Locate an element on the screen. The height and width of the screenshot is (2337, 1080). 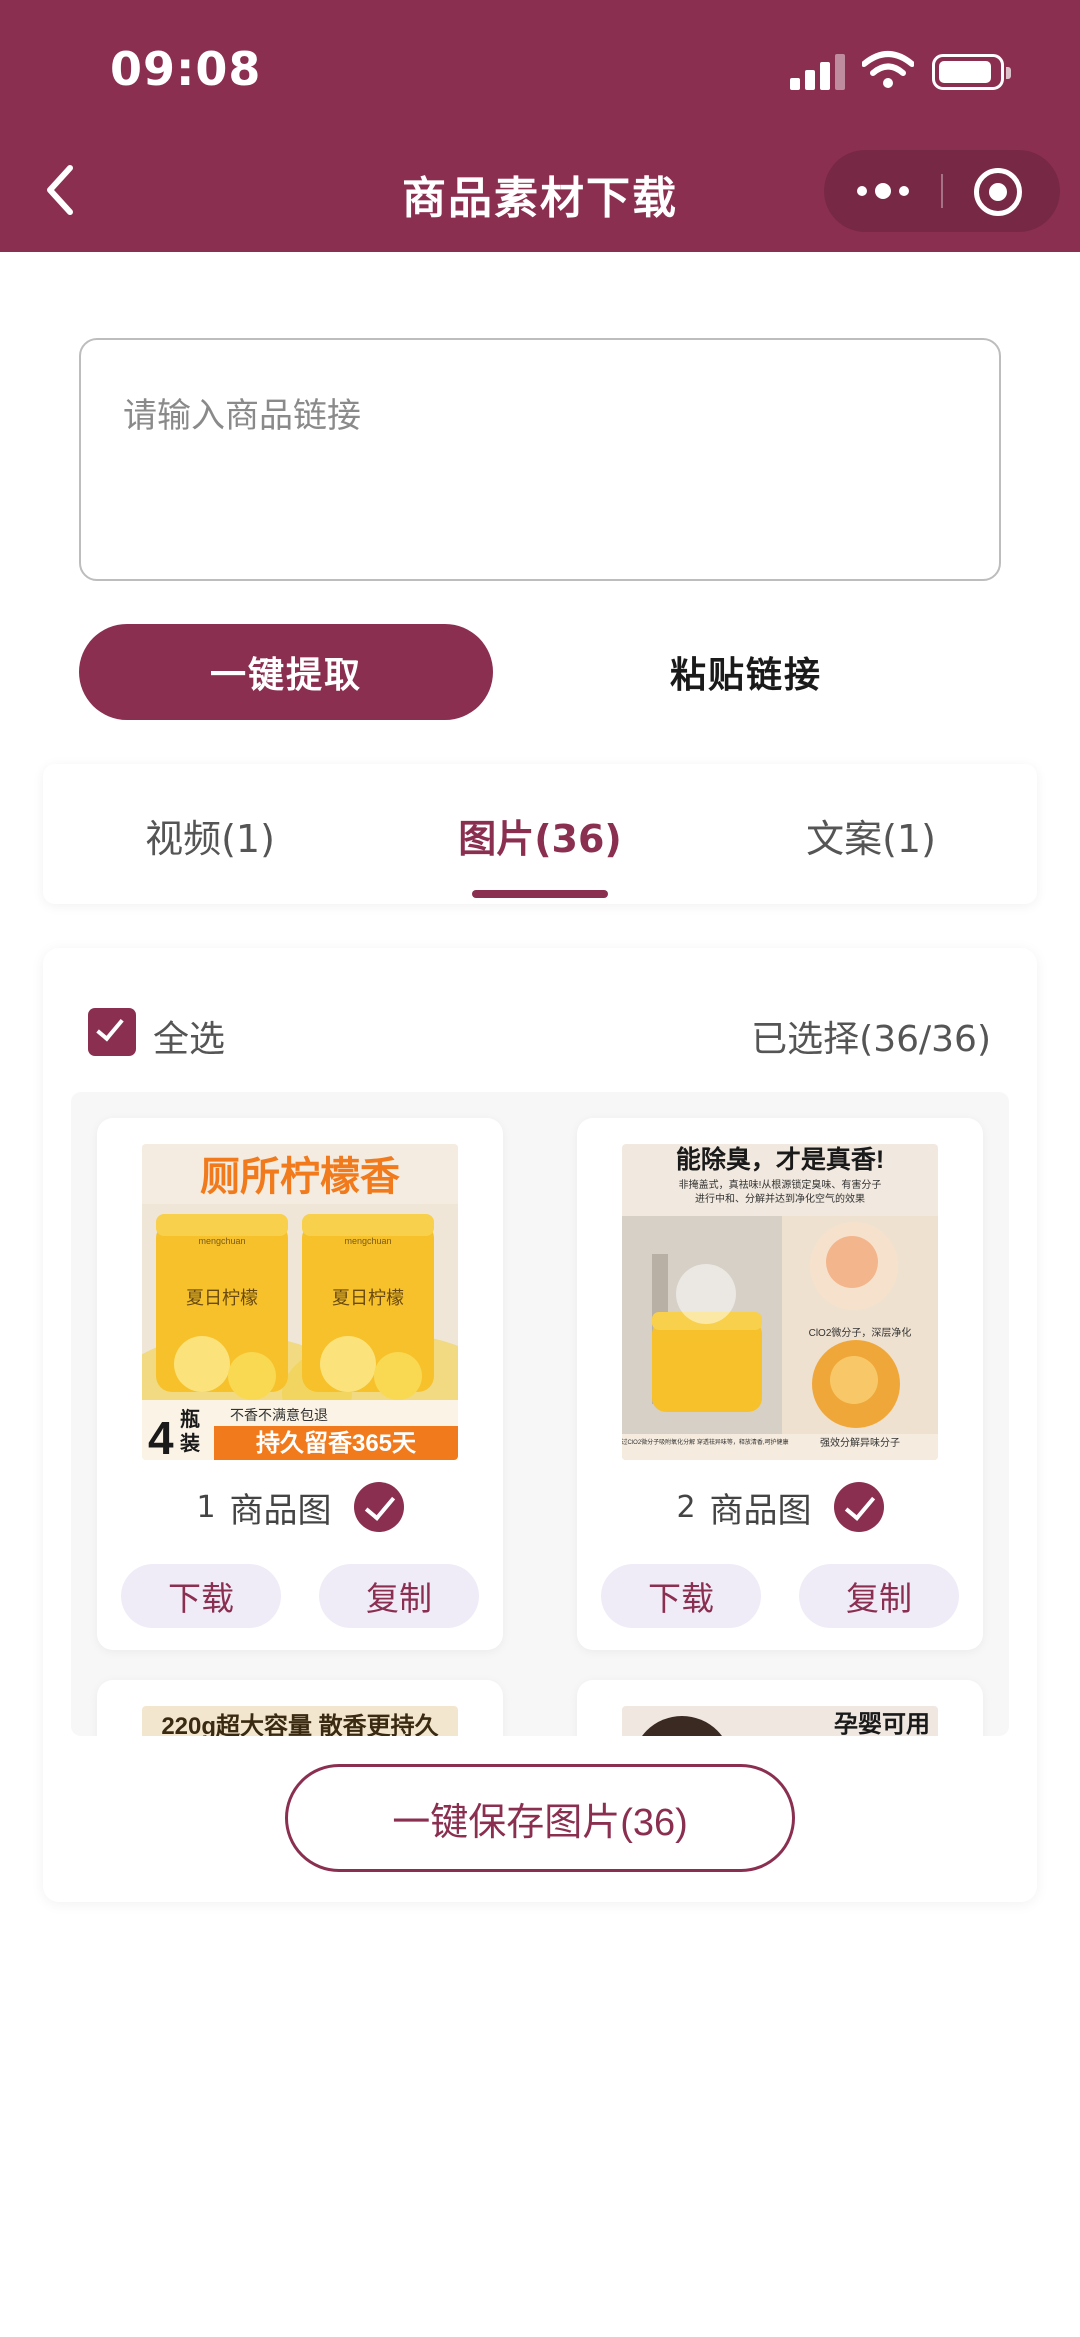
thumb-brand-2: mengchuan is located at coordinates (367, 1241).